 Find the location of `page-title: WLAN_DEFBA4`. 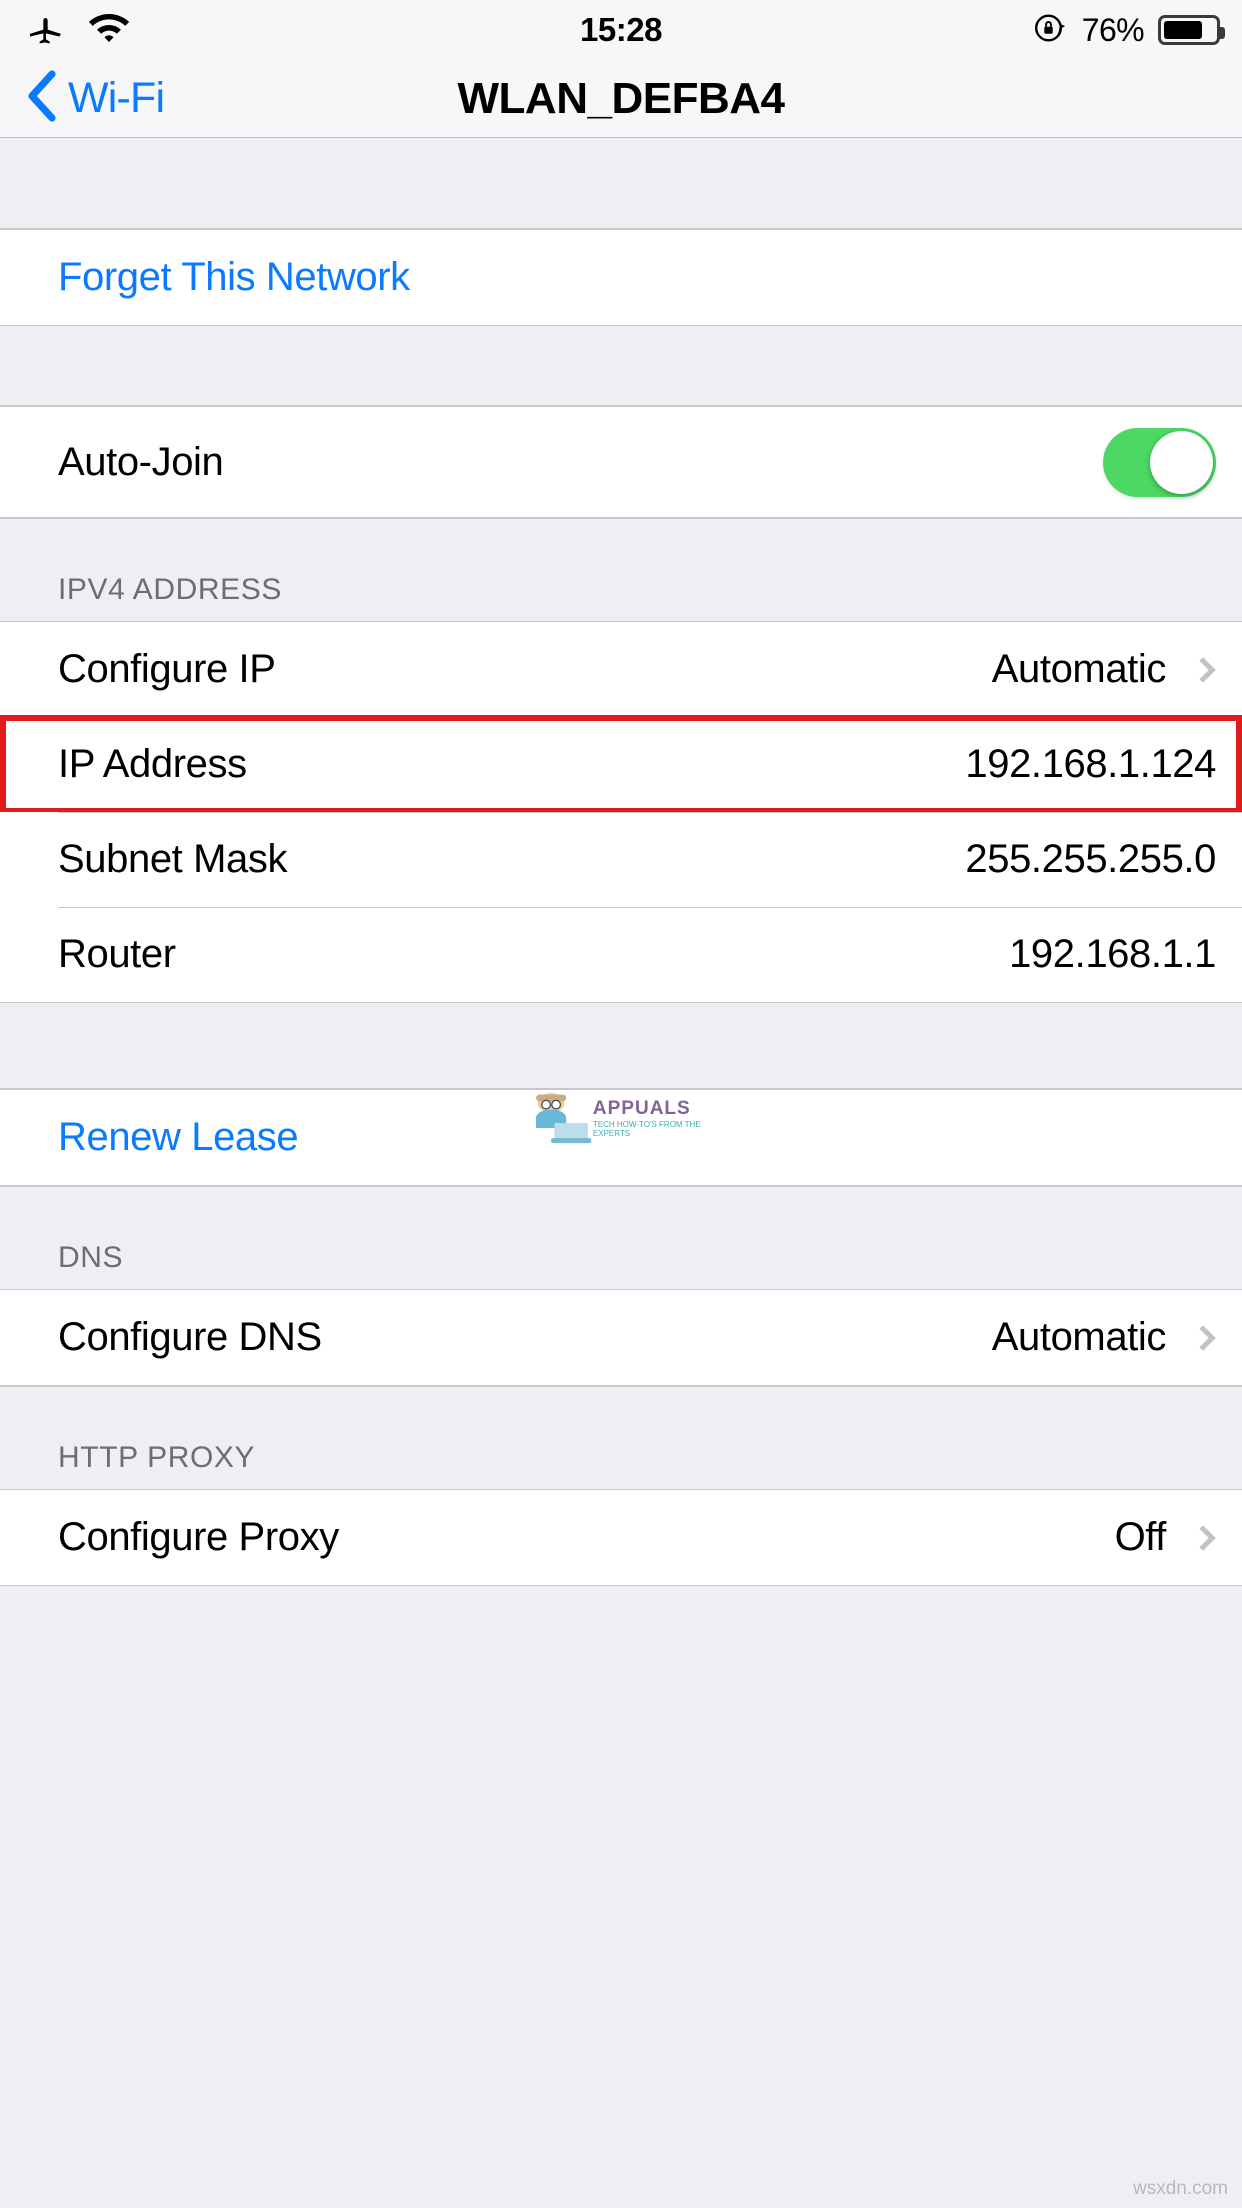

page-title: WLAN_DEFBA4 is located at coordinates (621, 98).